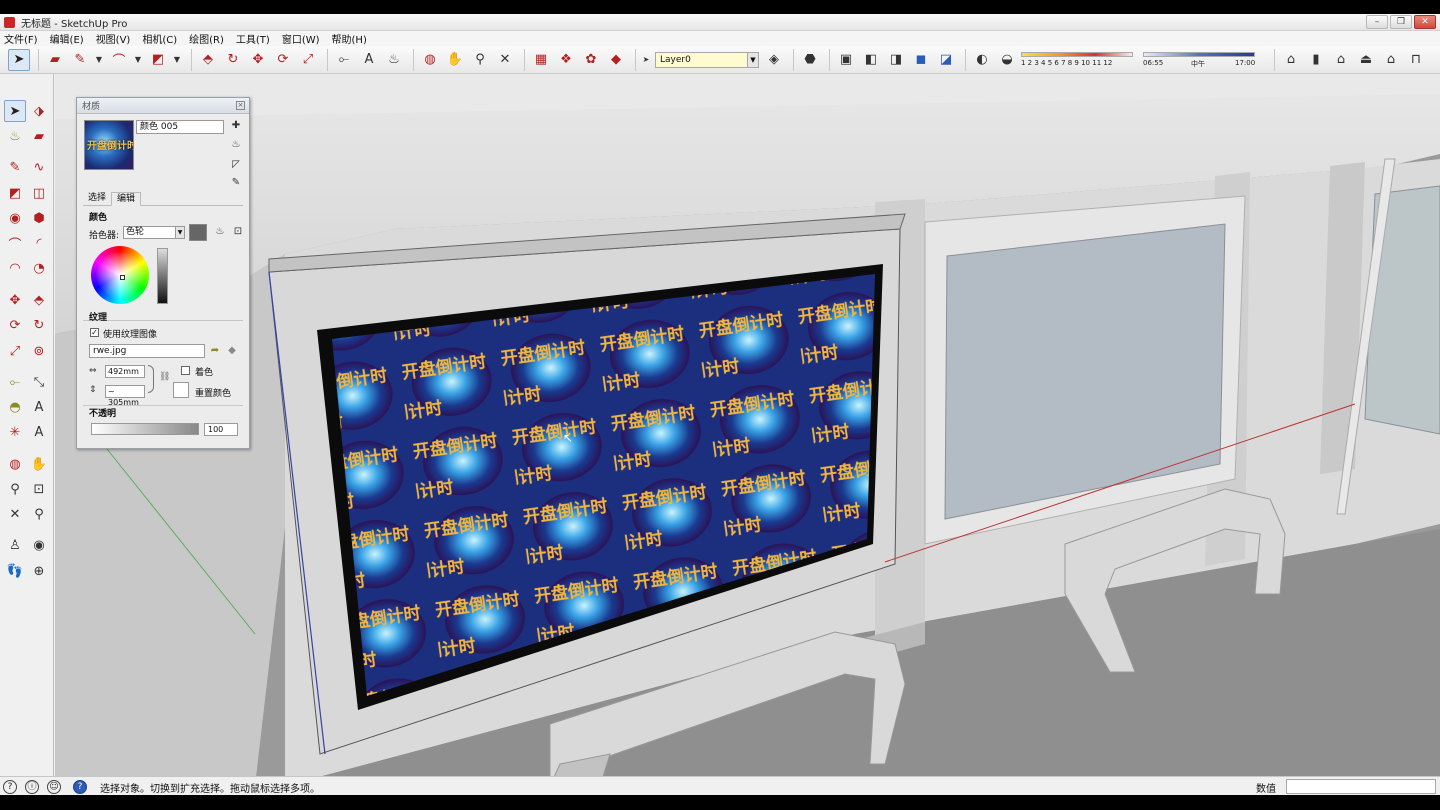 The width and height of the screenshot is (1440, 810). Describe the element at coordinates (39, 243) in the screenshot. I see `two-point-arc-icon: ◜` at that location.